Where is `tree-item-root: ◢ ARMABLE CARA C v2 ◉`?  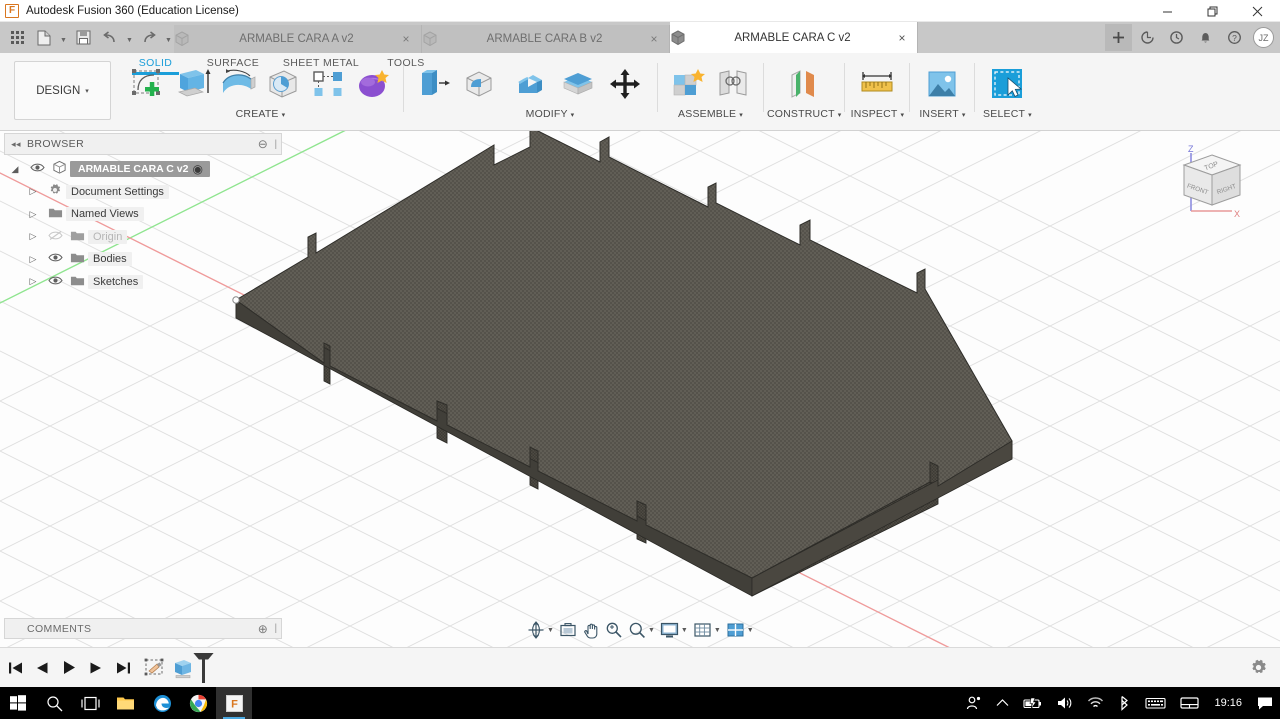 tree-item-root: ◢ ARMABLE CARA C v2 ◉ is located at coordinates (143, 169).